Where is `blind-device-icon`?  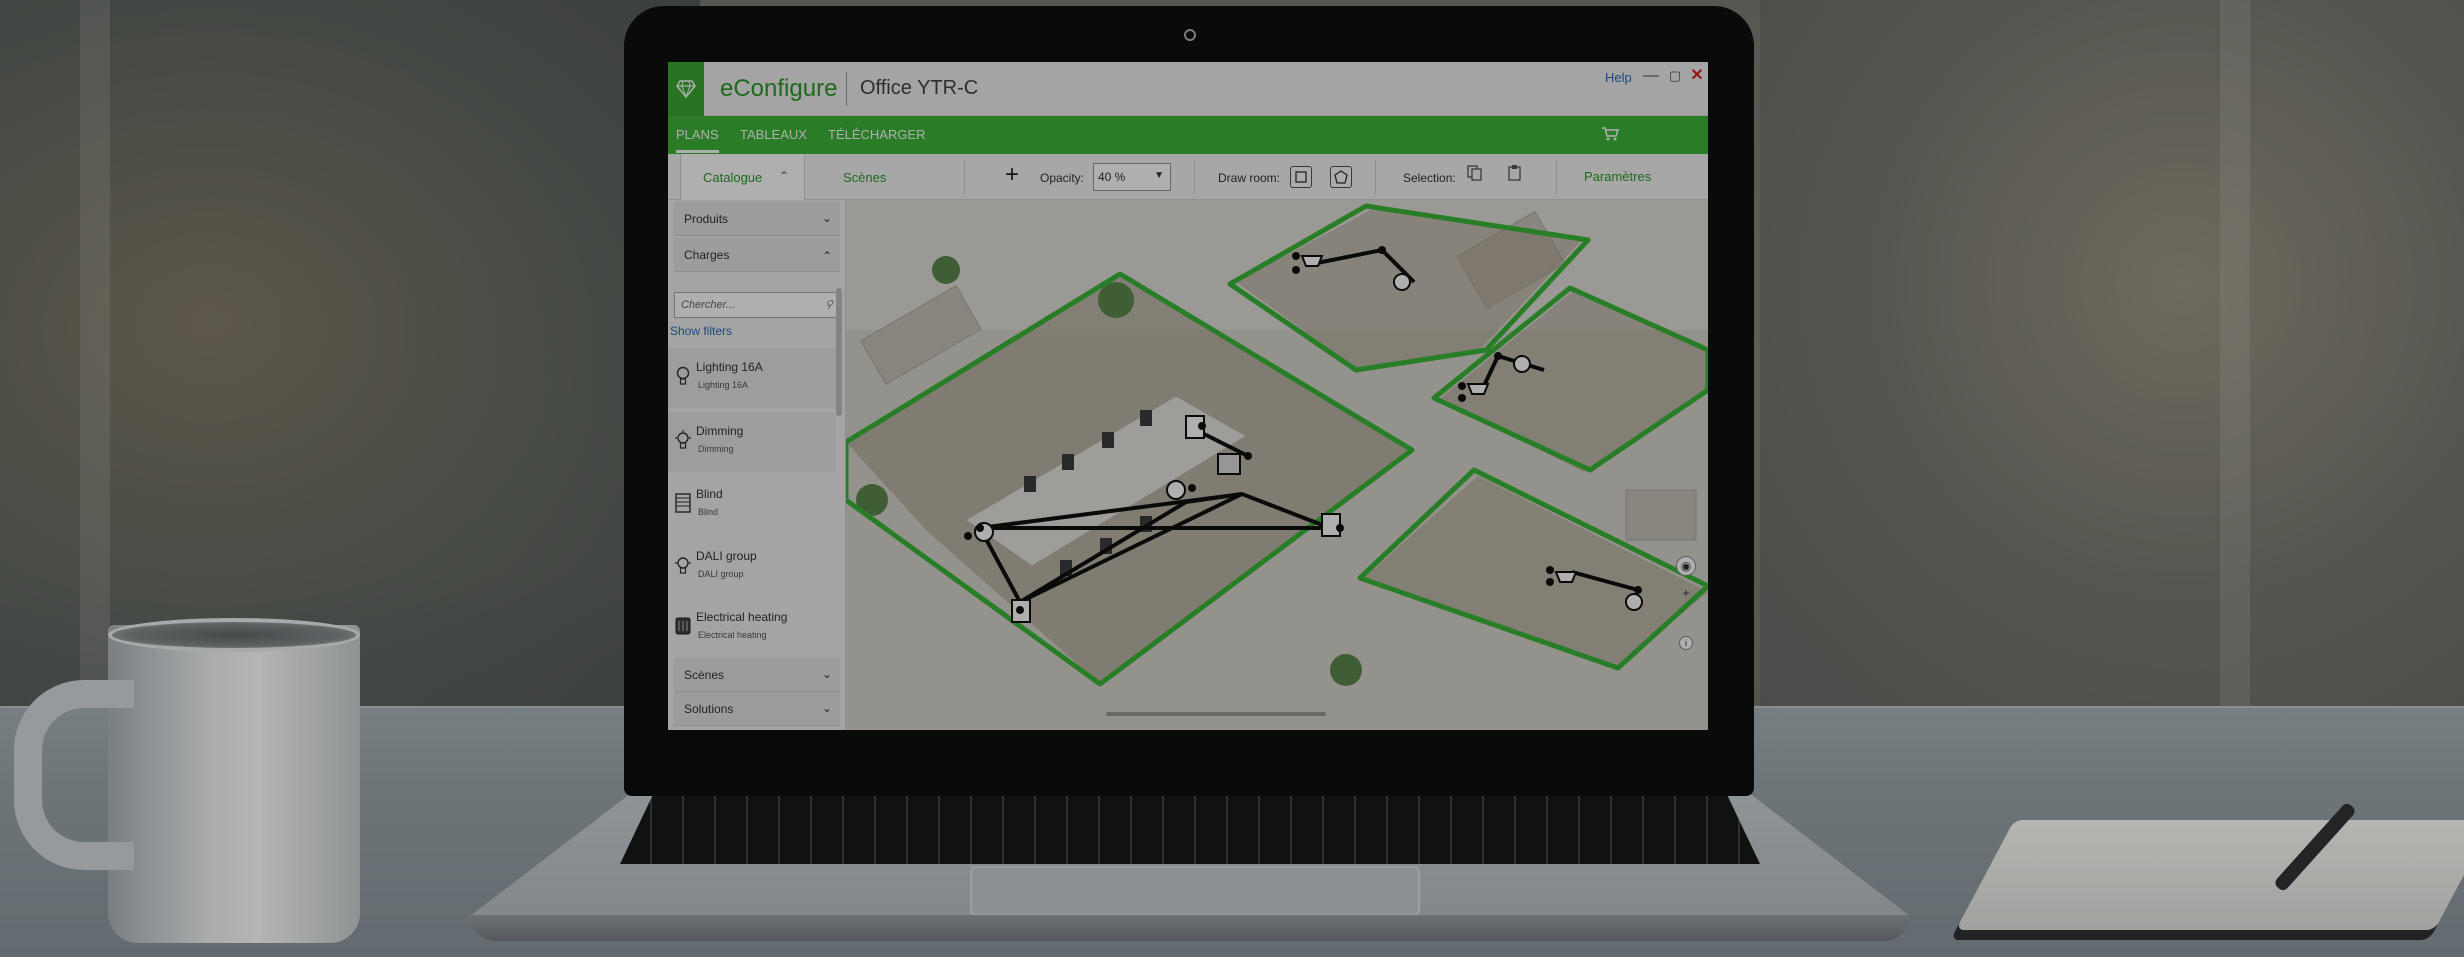
blind-device-icon is located at coordinates (1331, 525).